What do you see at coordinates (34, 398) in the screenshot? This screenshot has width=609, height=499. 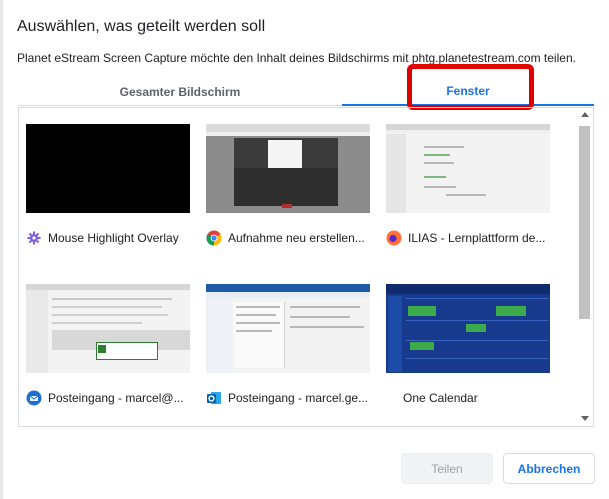 I see `thunderbird-icon` at bounding box center [34, 398].